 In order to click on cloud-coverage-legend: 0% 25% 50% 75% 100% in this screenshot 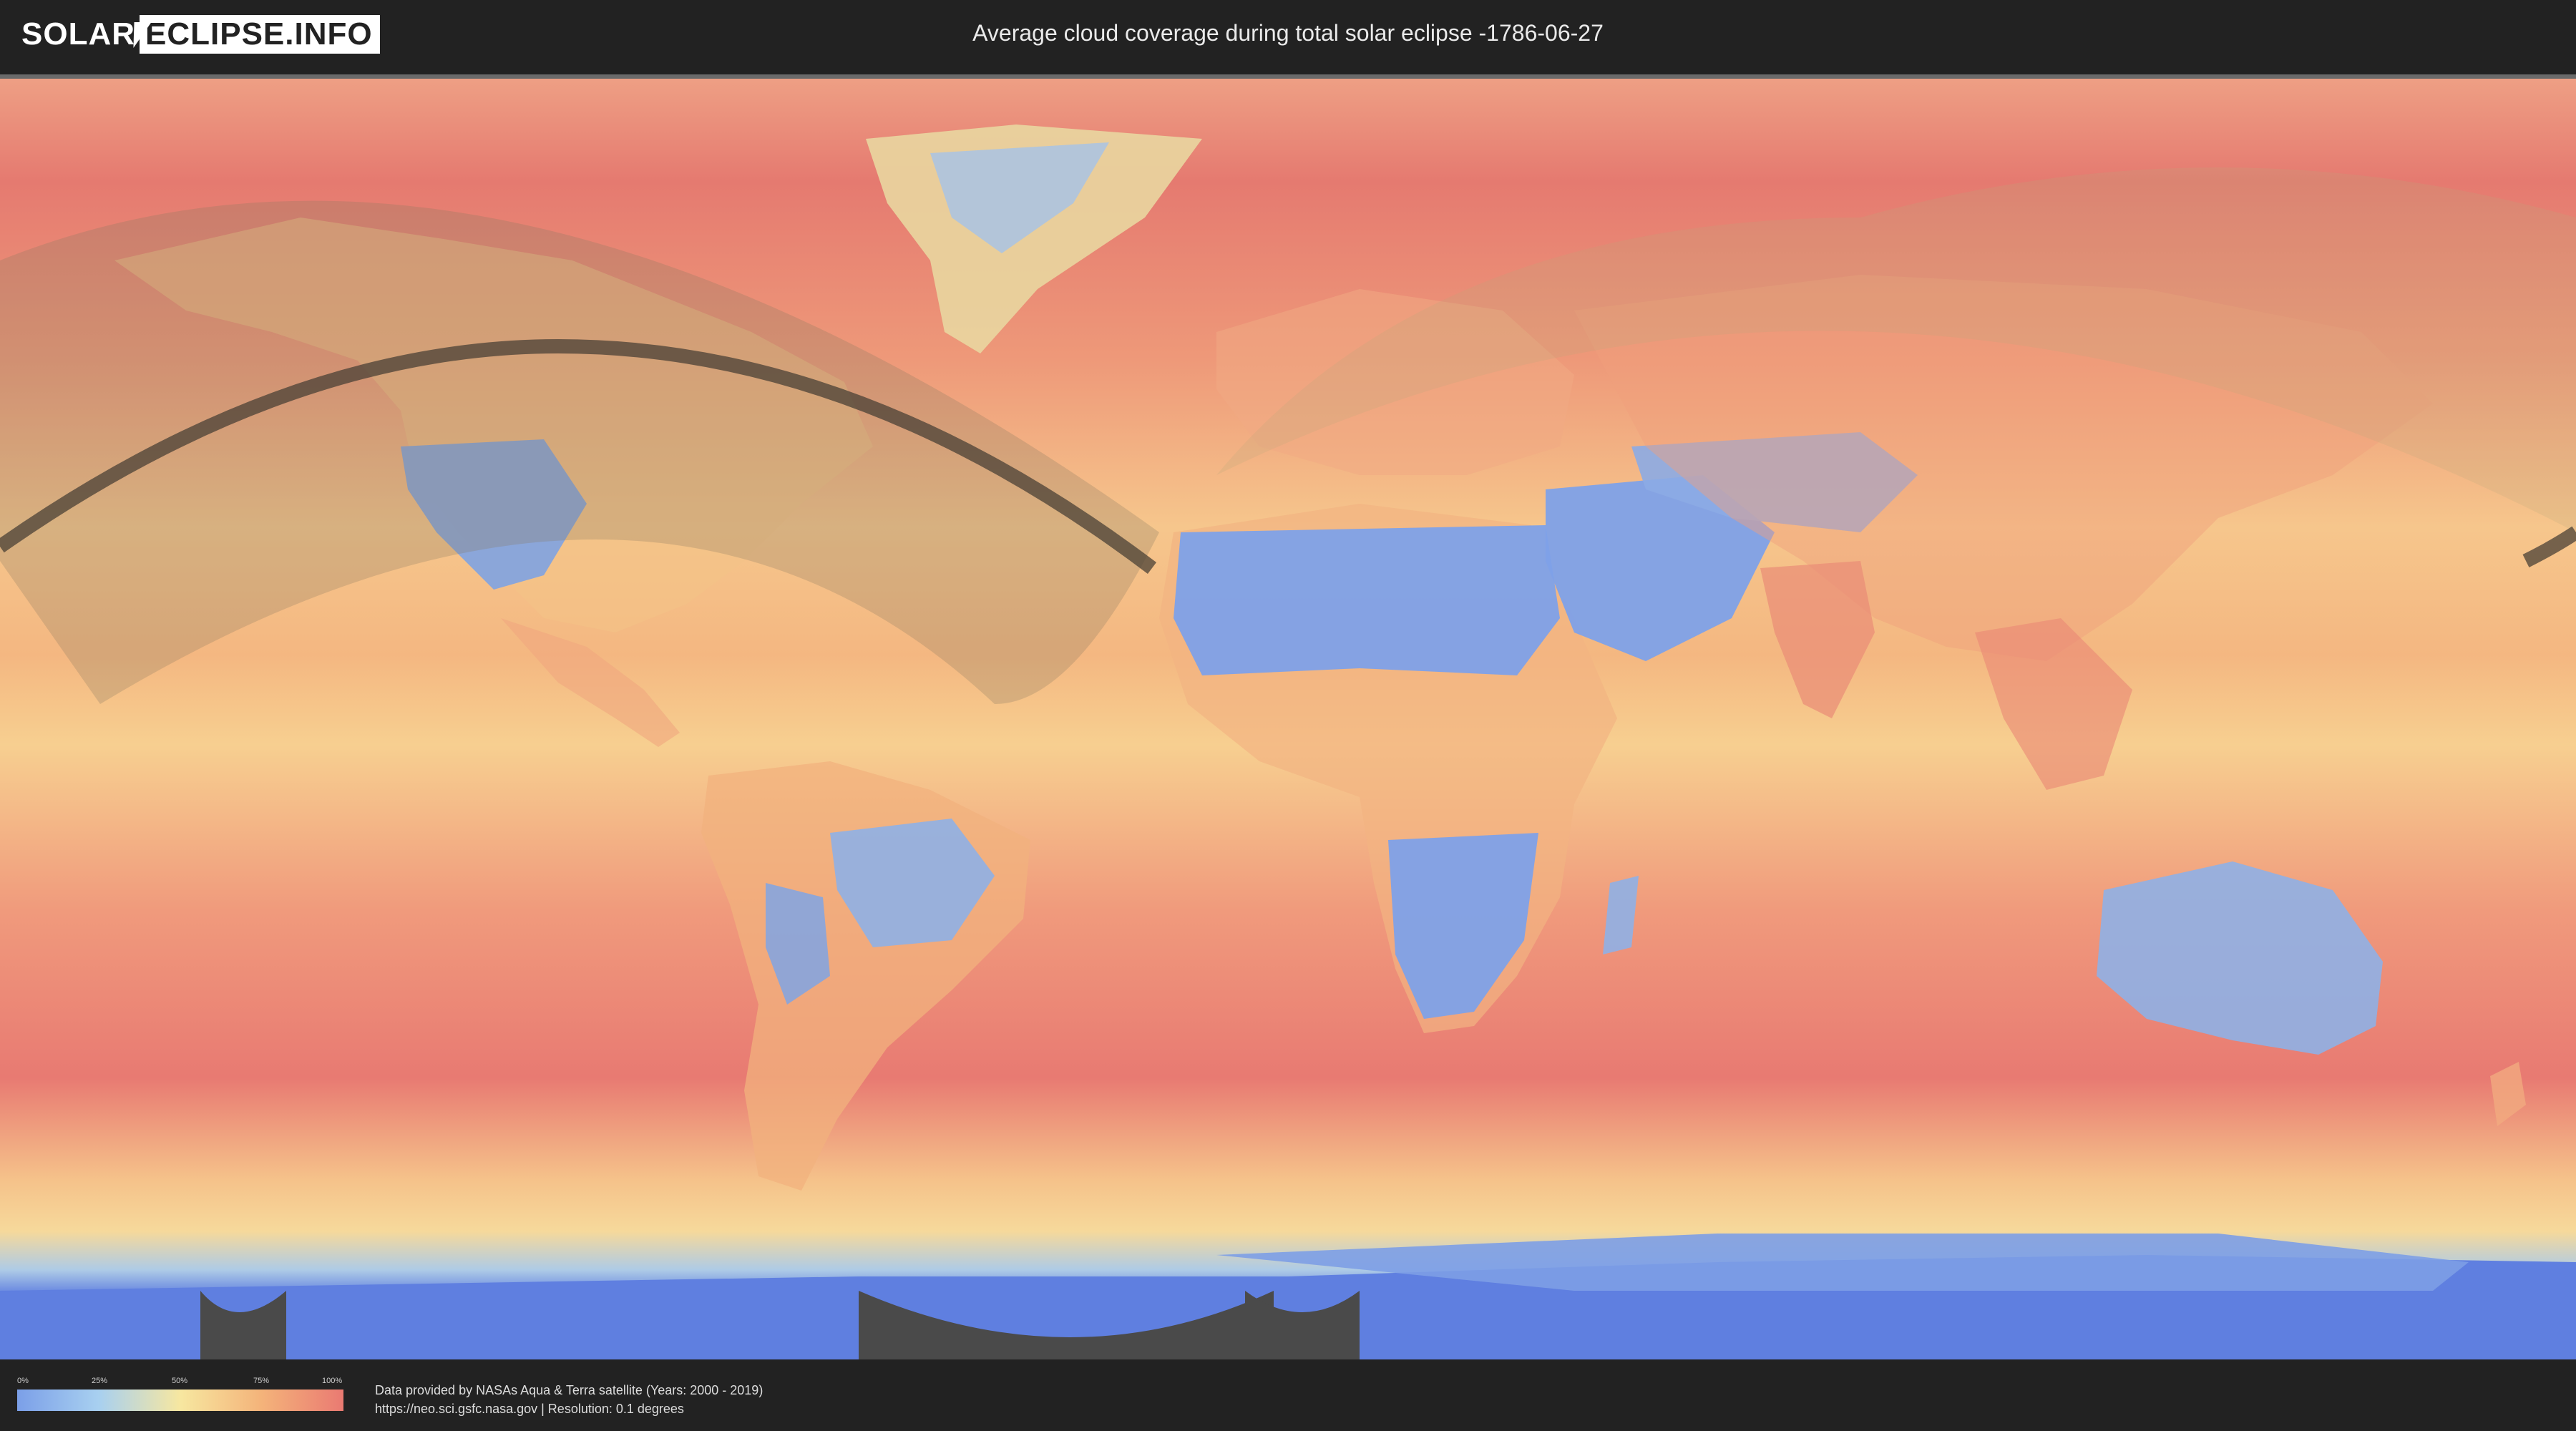, I will do `click(180, 1395)`.